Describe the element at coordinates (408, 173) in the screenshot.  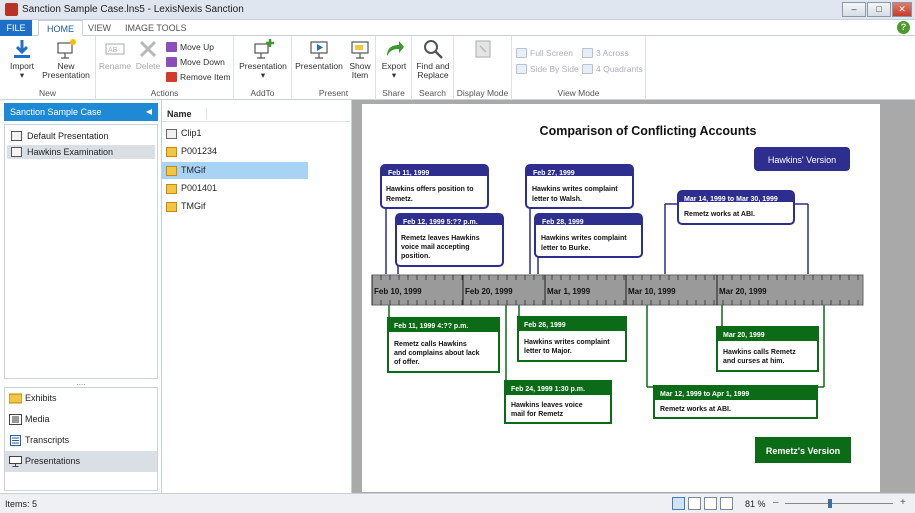
I see `svg-text: Feb 11, 1999` at that location.